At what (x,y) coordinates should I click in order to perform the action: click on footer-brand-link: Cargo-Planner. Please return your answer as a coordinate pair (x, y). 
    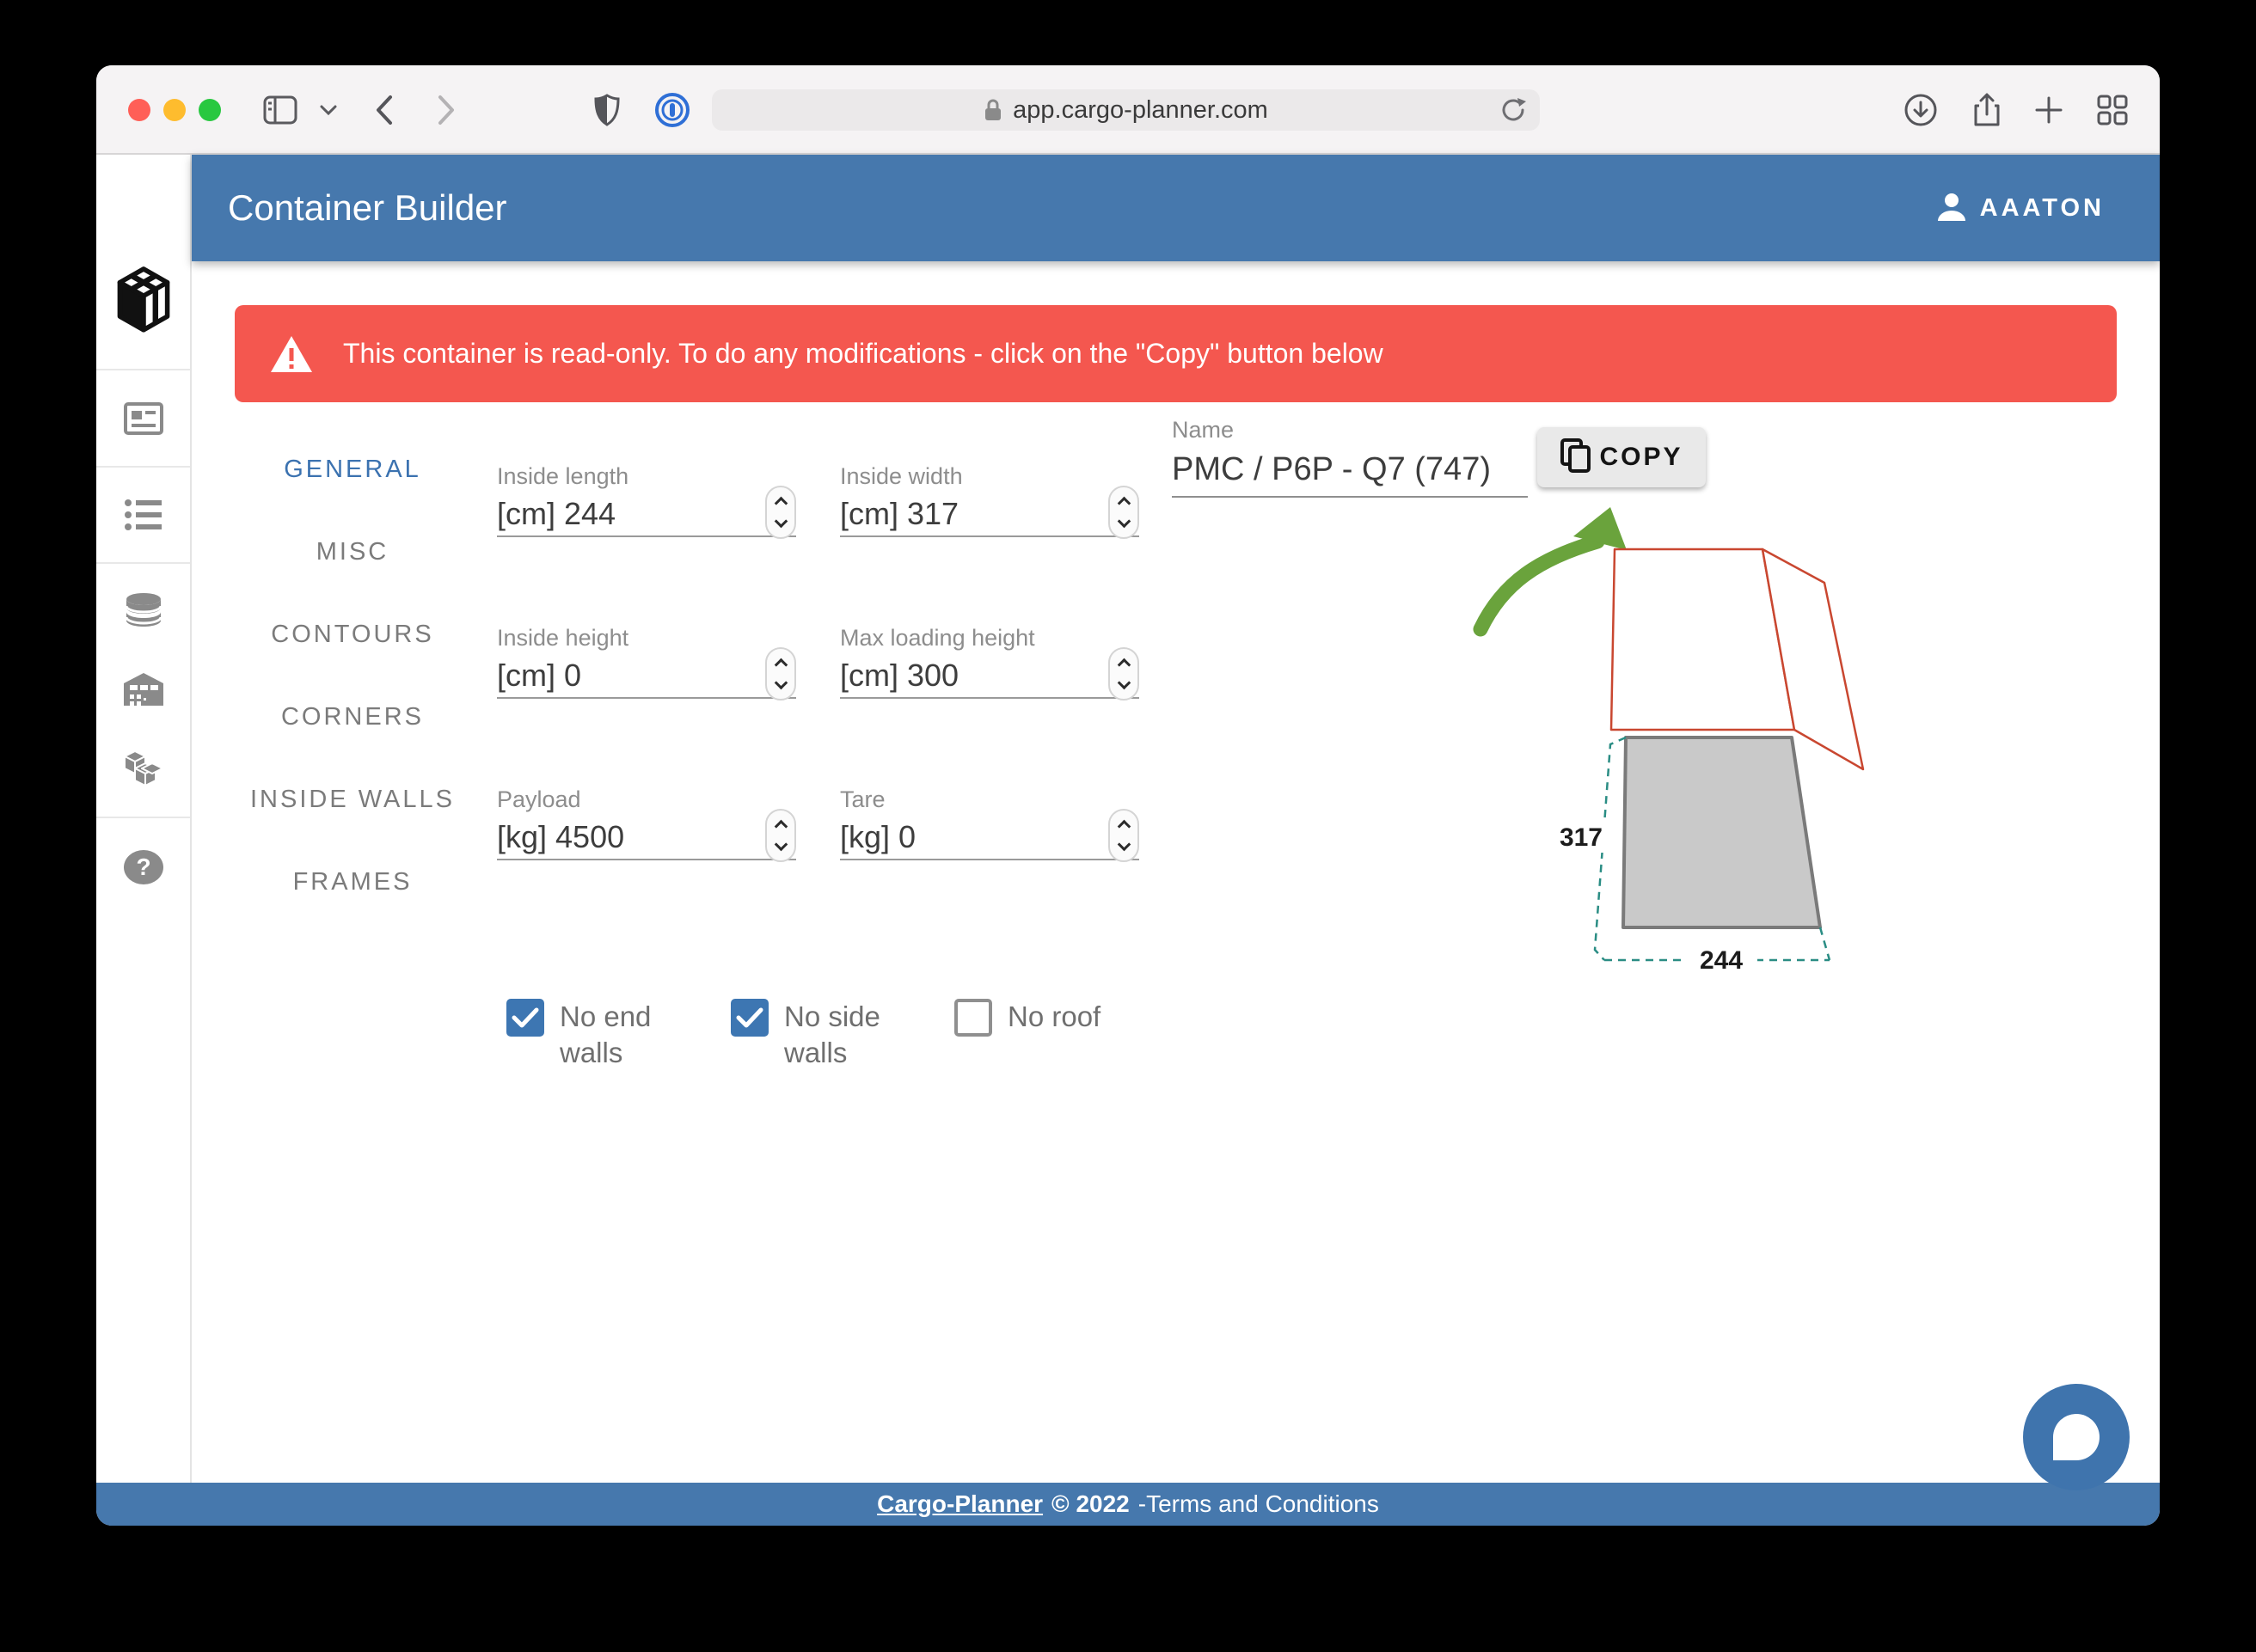
    Looking at the image, I should click on (960, 1504).